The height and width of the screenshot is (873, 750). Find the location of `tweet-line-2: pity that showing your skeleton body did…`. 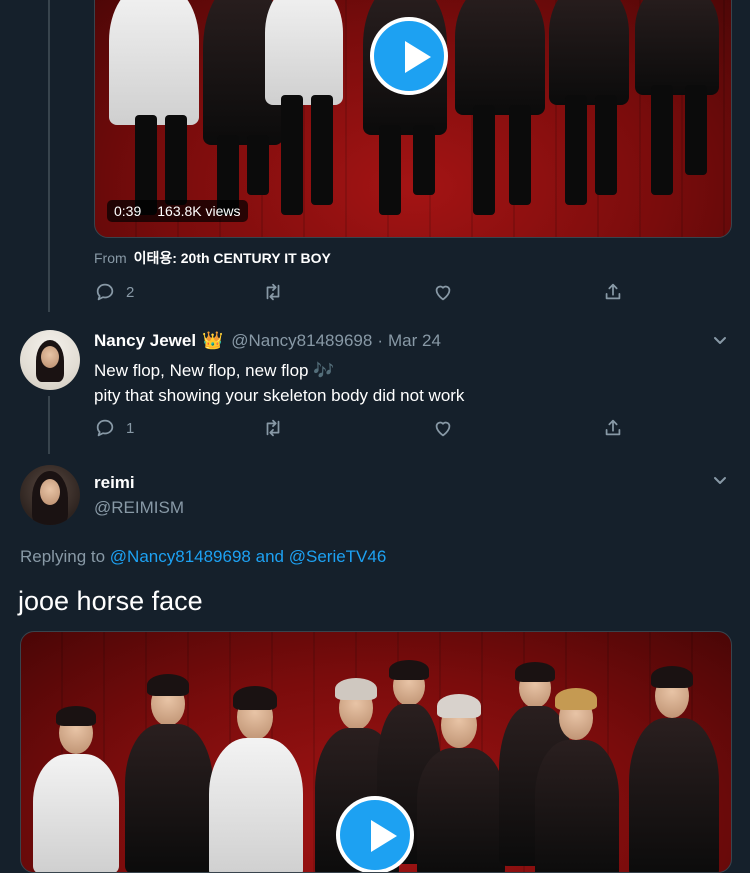

tweet-line-2: pity that showing your skeleton body did… is located at coordinates (279, 395).